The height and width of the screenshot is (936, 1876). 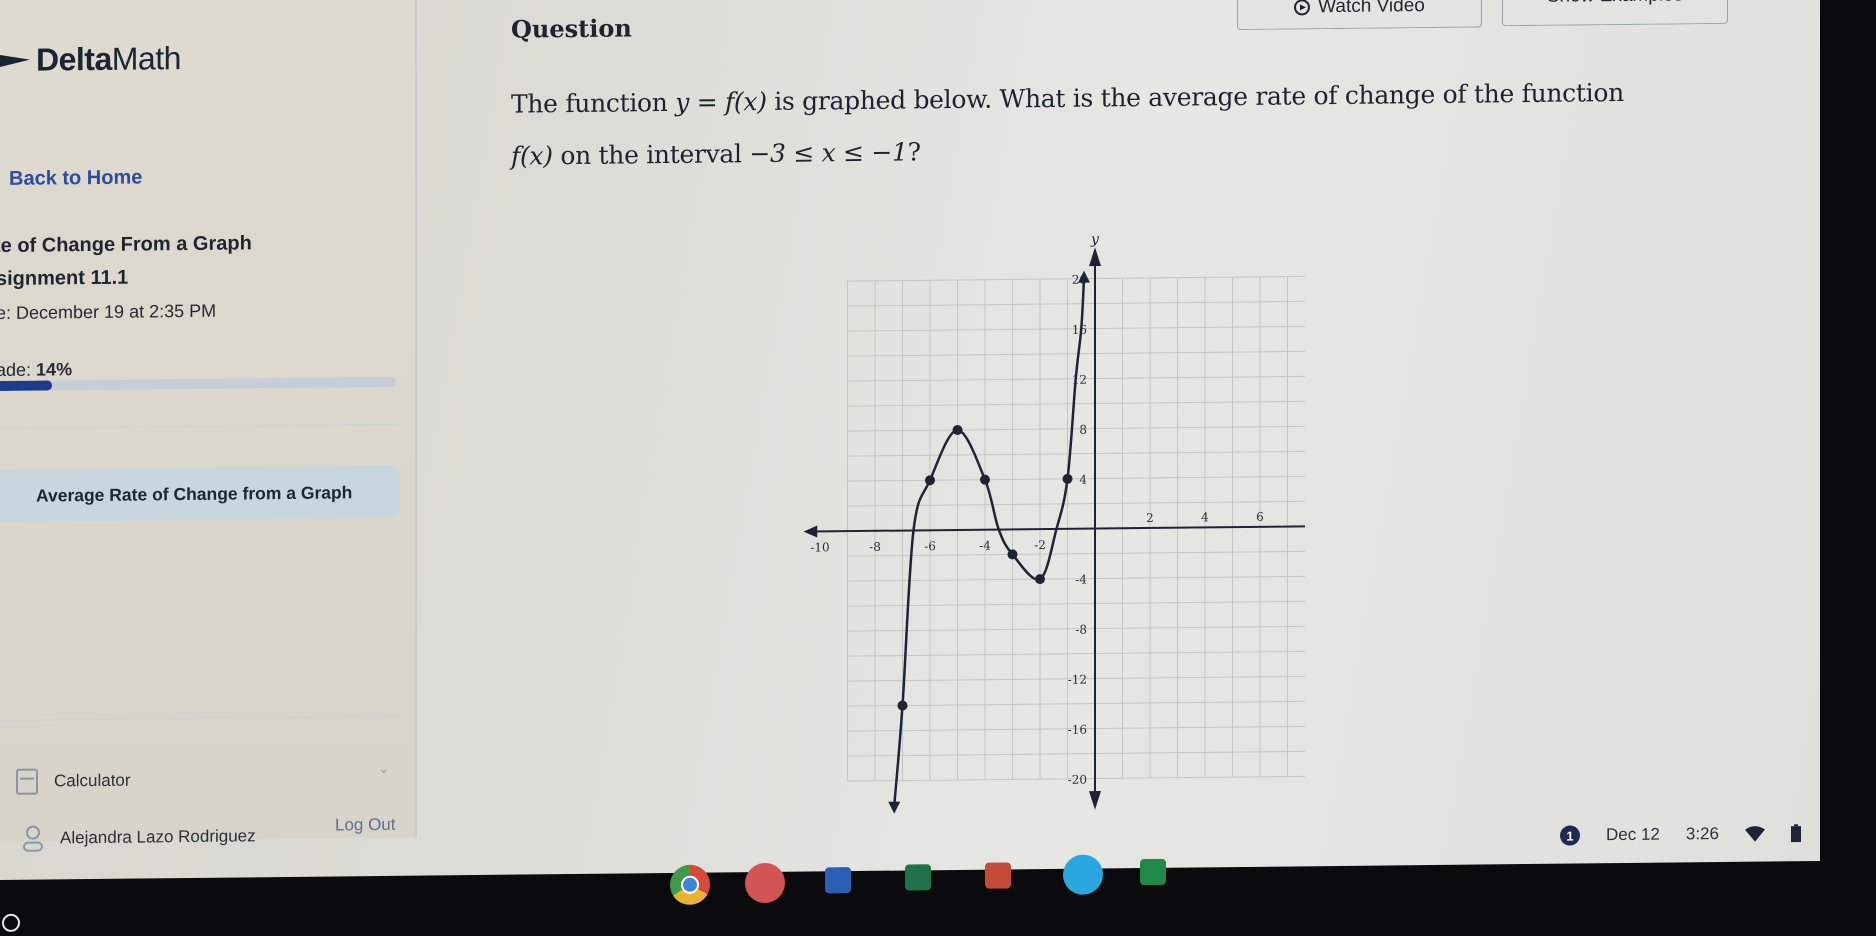 What do you see at coordinates (1077, 780) in the screenshot?
I see `y-tick-label: -20` at bounding box center [1077, 780].